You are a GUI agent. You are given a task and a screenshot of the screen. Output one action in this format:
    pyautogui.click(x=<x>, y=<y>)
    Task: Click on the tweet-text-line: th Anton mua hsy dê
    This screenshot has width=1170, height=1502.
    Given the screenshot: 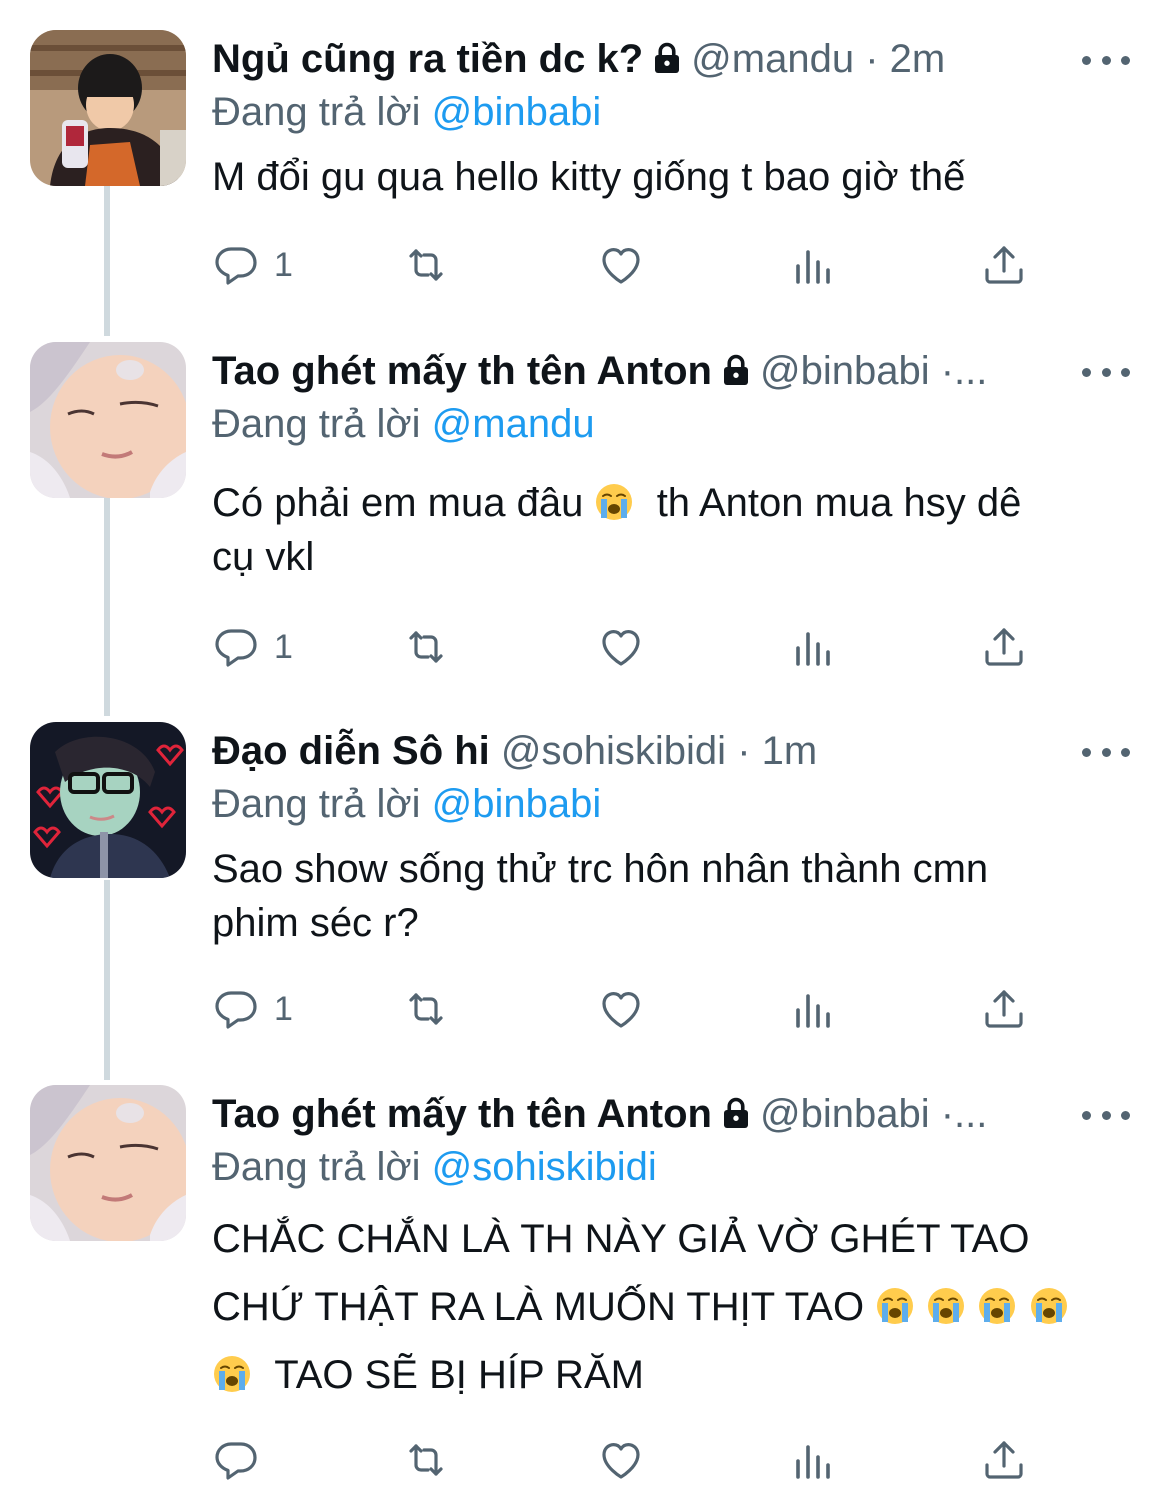 What is the action you would take?
    pyautogui.click(x=839, y=503)
    